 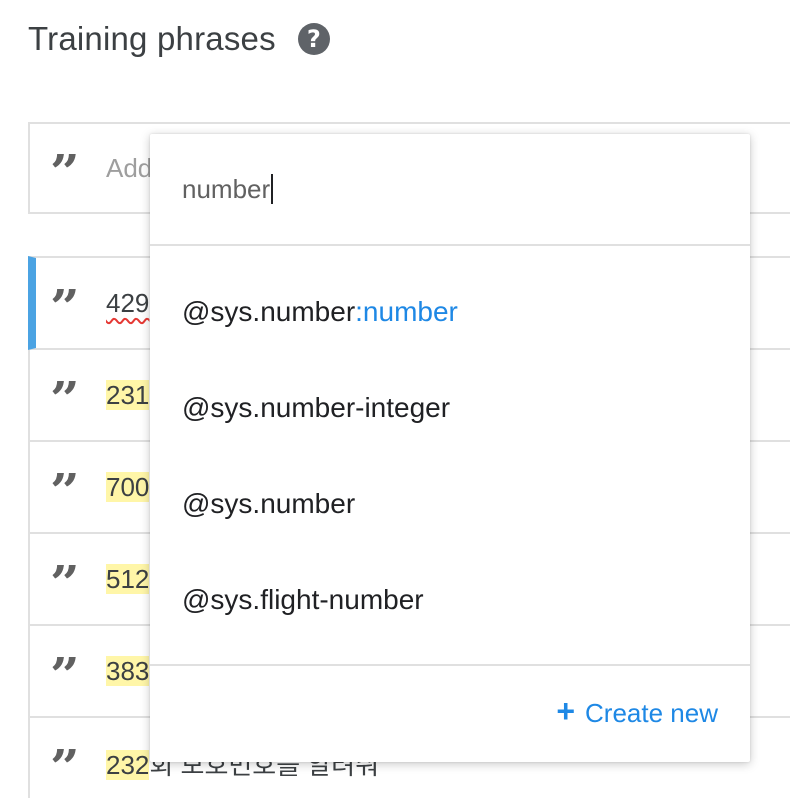 I want to click on phrase-text: 512, so click(x=128, y=579).